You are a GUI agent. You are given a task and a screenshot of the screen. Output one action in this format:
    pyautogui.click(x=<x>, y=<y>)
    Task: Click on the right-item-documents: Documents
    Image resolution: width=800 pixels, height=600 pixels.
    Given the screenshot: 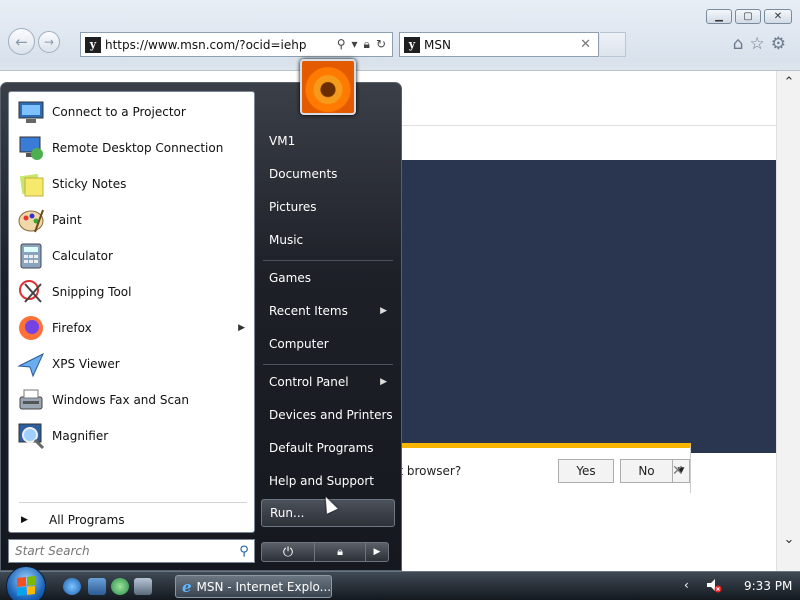 What is the action you would take?
    pyautogui.click(x=328, y=174)
    